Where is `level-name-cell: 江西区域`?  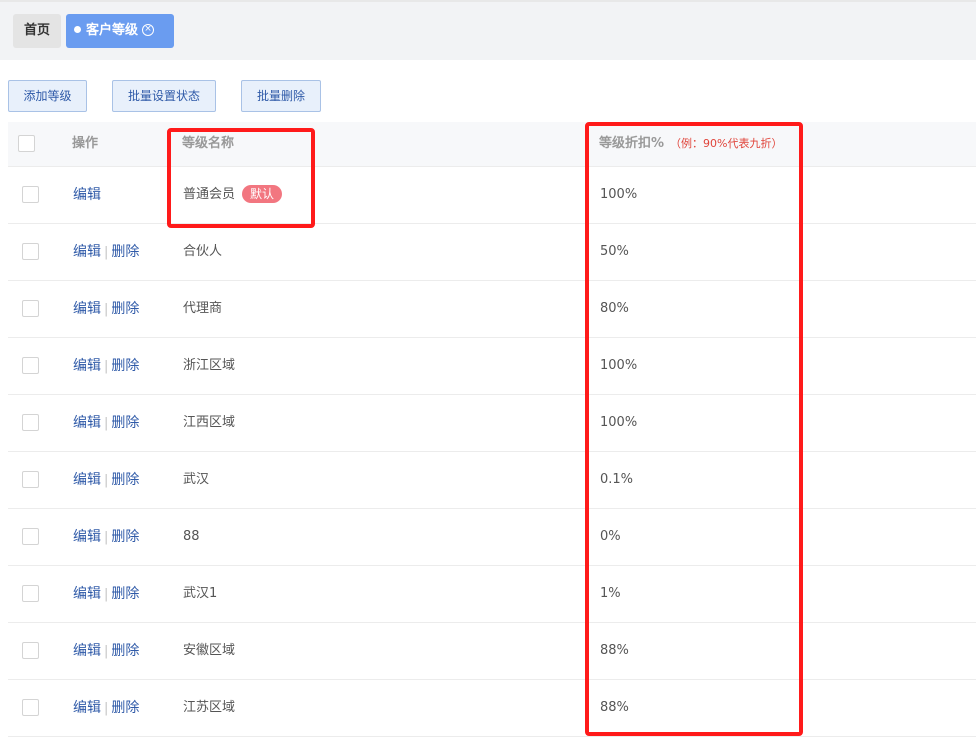
level-name-cell: 江西区域 is located at coordinates (209, 423).